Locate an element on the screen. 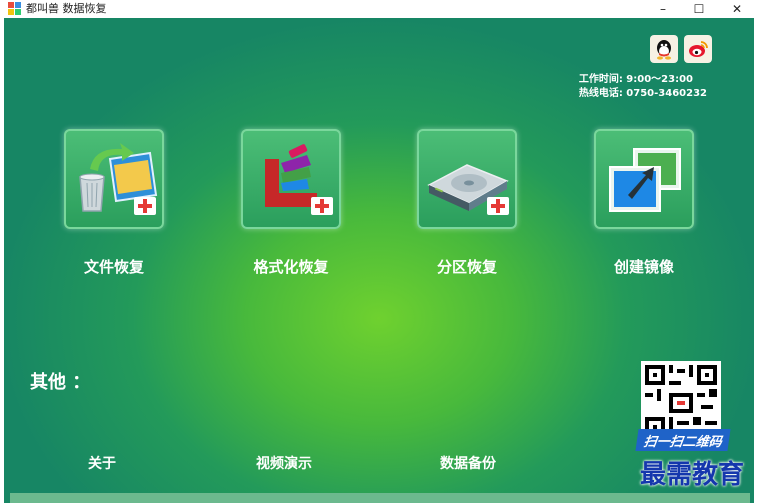  qq-icon is located at coordinates (664, 49).